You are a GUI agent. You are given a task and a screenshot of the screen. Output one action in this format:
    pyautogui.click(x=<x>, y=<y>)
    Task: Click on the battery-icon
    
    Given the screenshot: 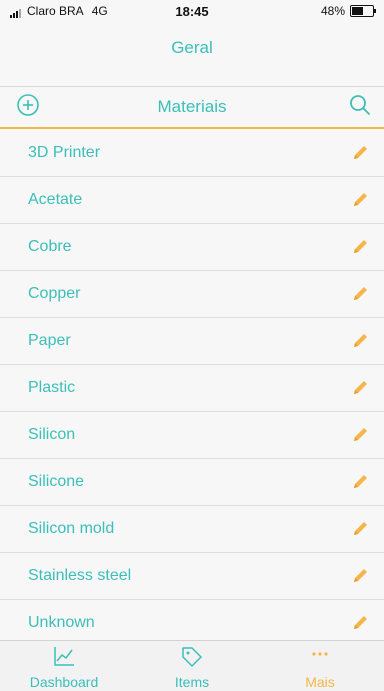 What is the action you would take?
    pyautogui.click(x=363, y=11)
    